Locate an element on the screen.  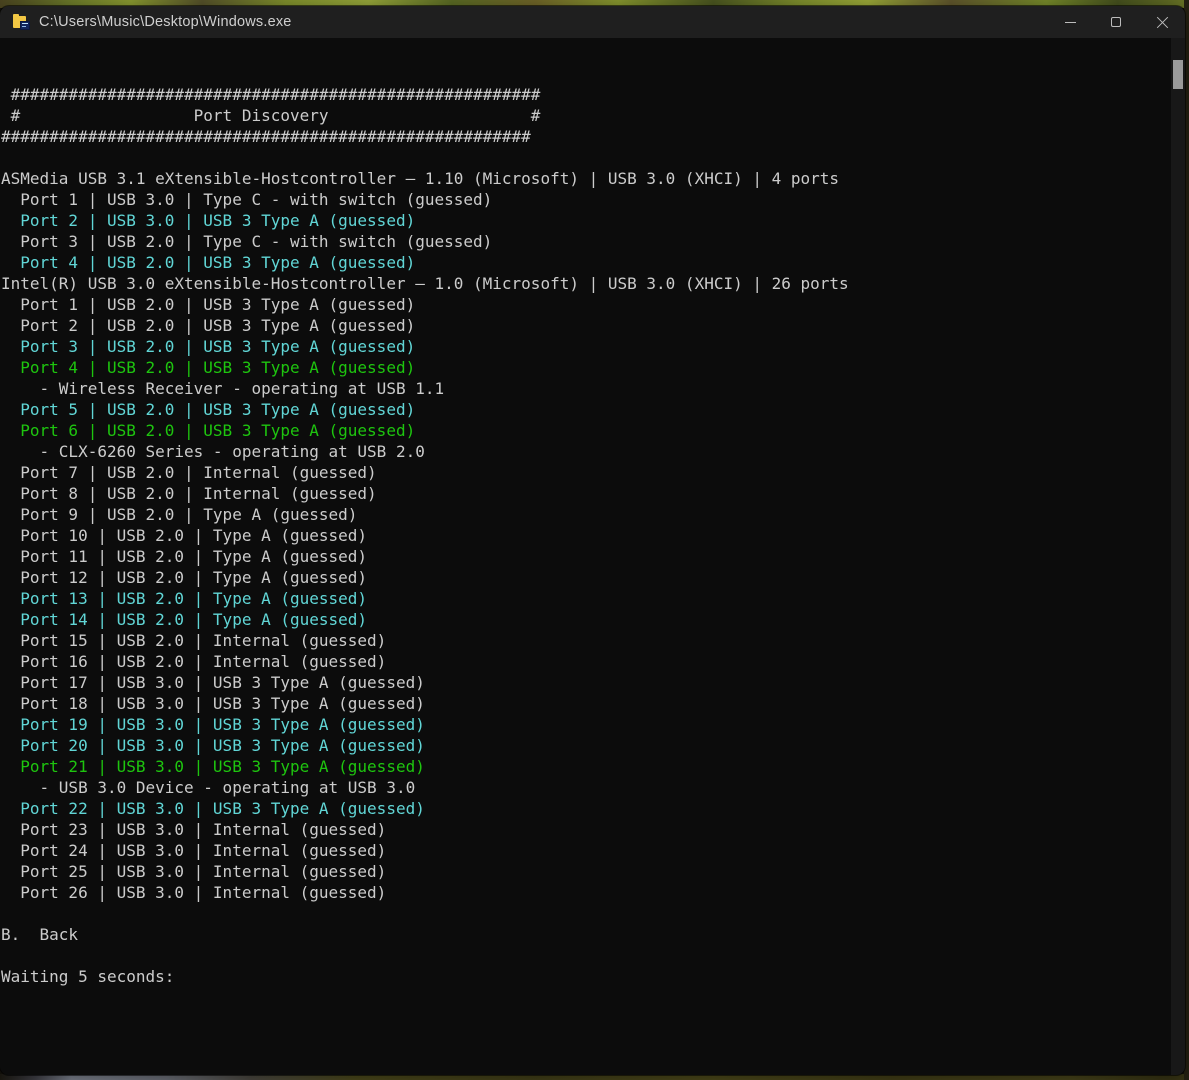
scrollbar-thumb is located at coordinates (1178, 74).